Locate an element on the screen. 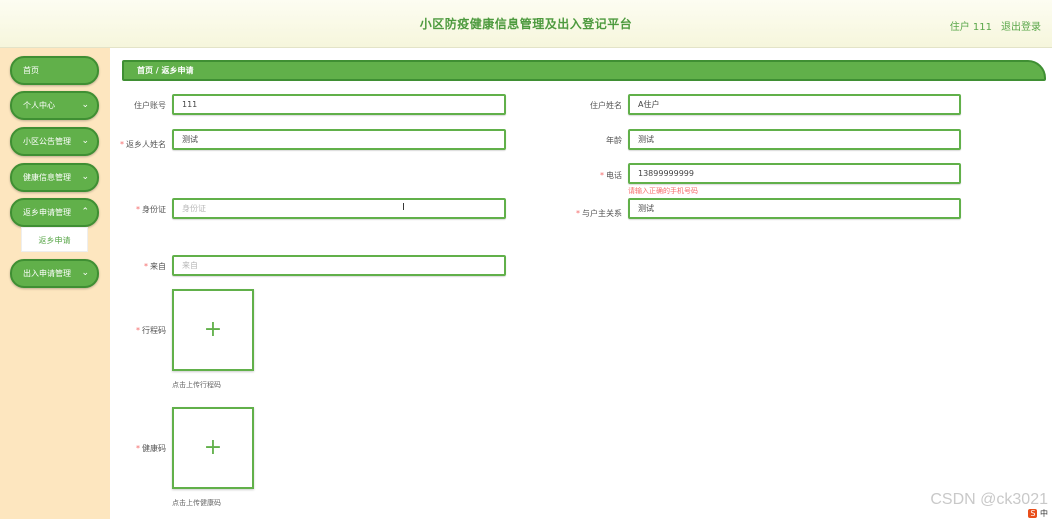  sidebar-subitem-return-application: 返乡申请 is located at coordinates (54, 239).